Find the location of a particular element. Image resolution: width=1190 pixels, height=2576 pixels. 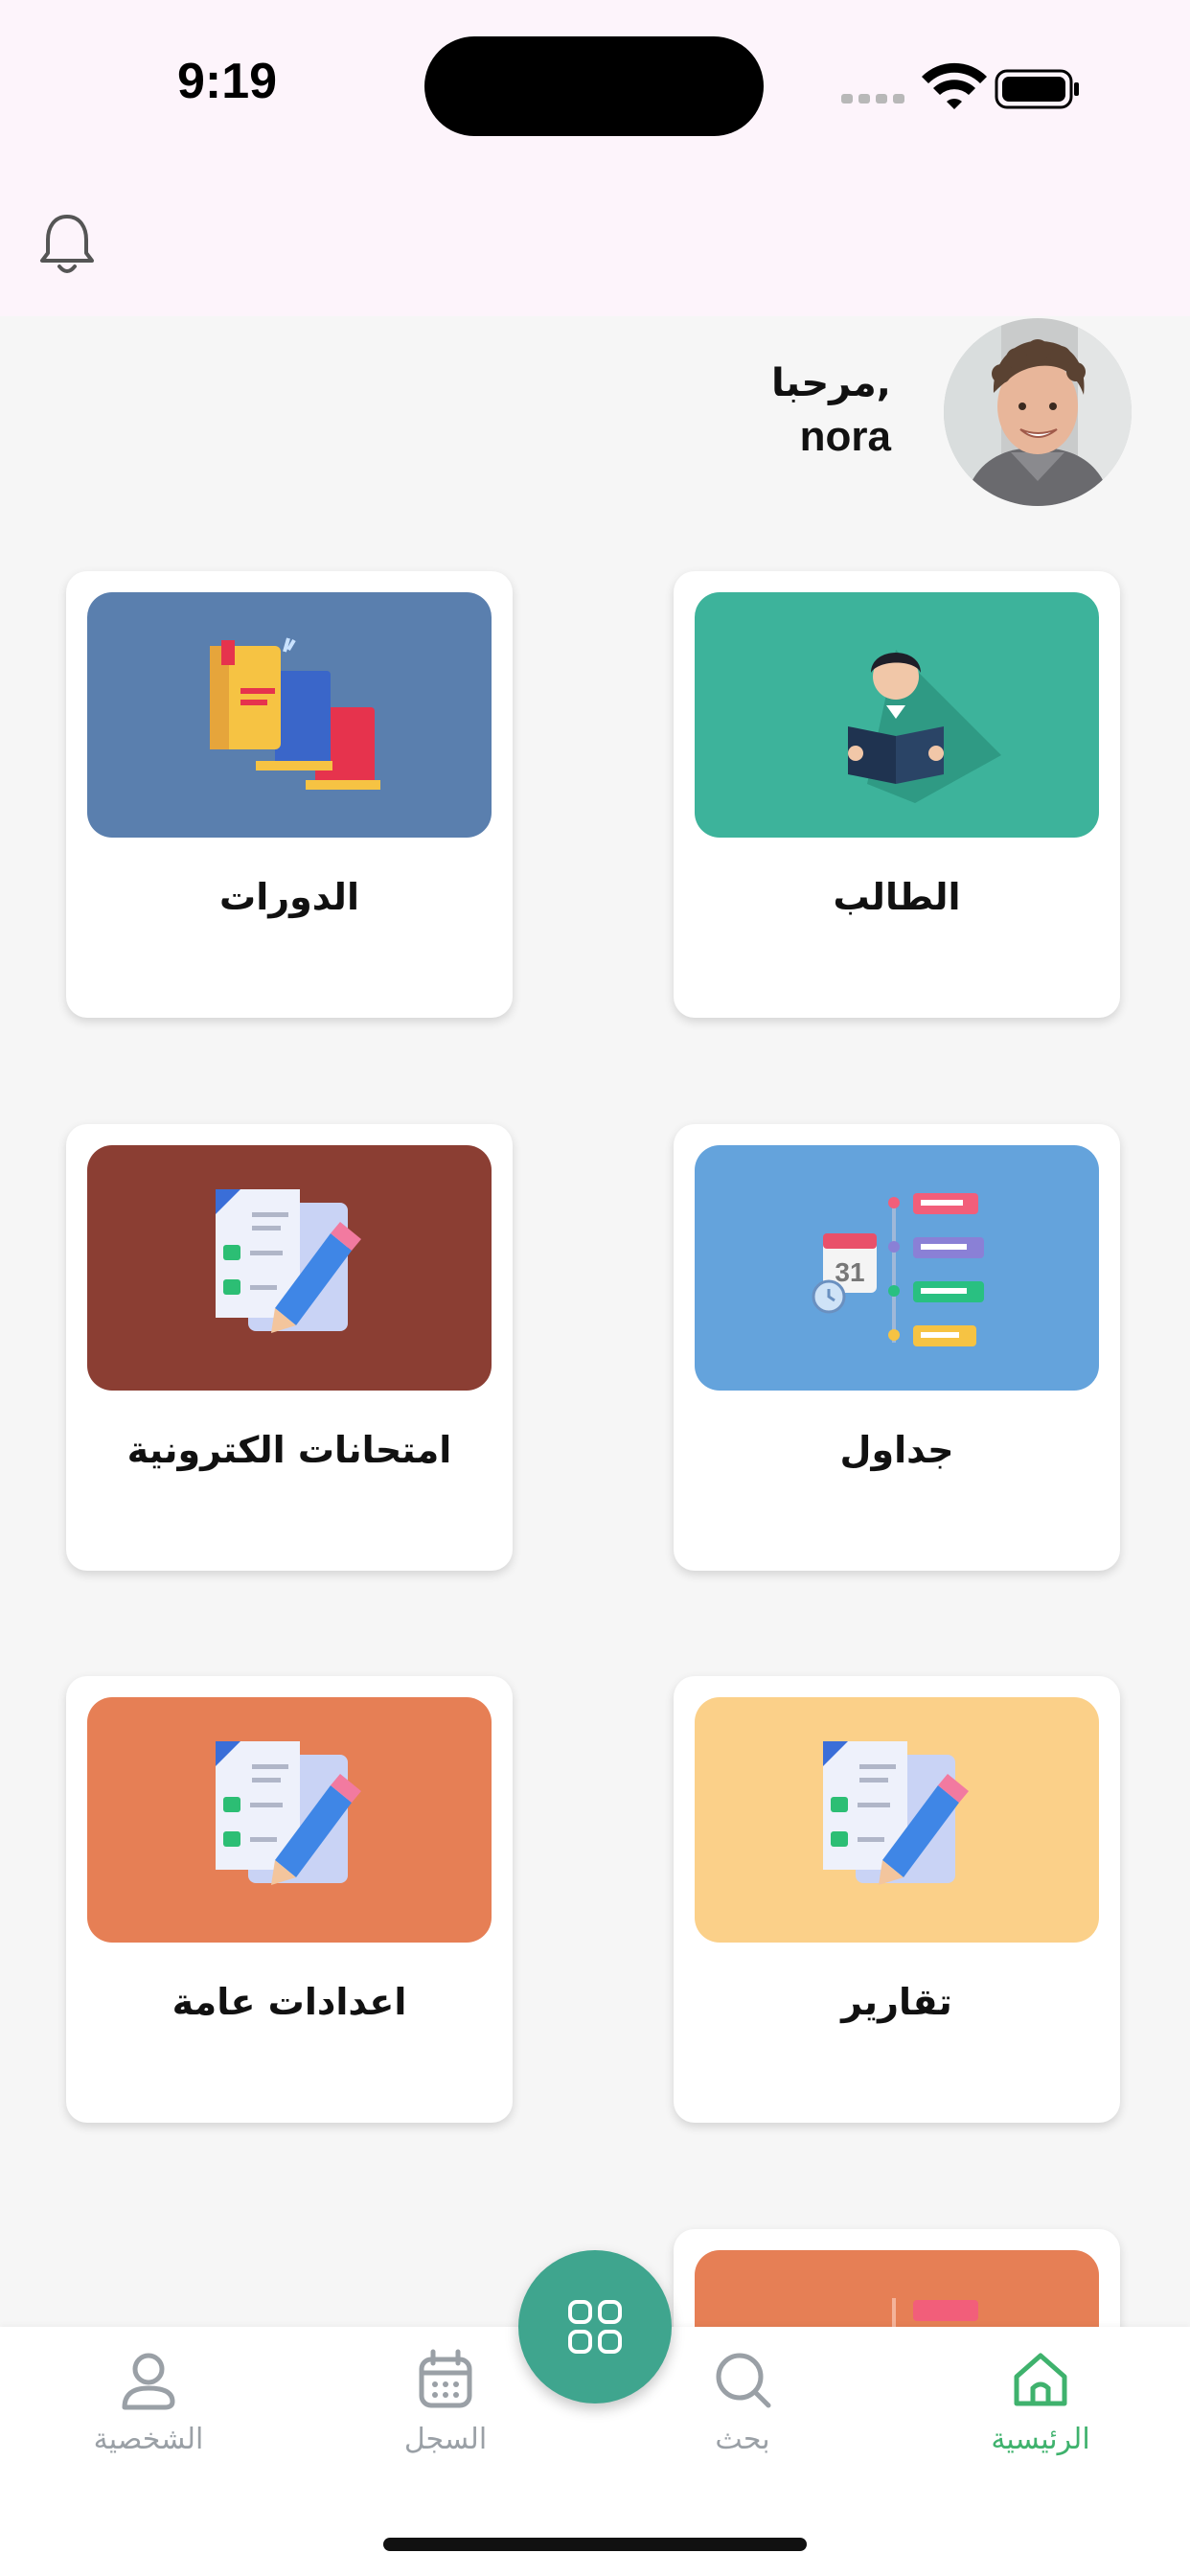

apps-fab-button is located at coordinates (595, 2327).